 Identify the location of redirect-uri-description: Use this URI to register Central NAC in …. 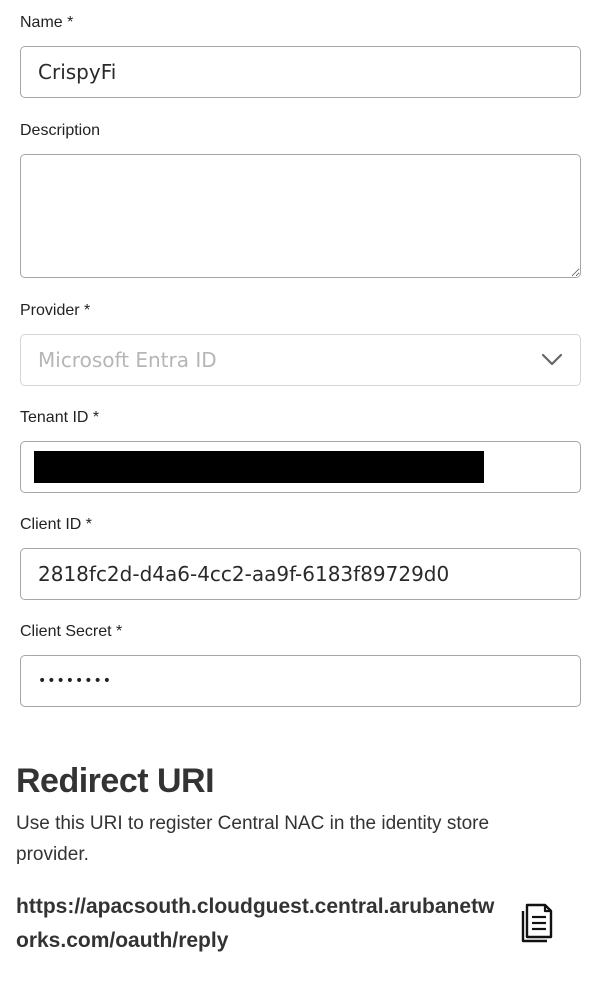
(253, 839).